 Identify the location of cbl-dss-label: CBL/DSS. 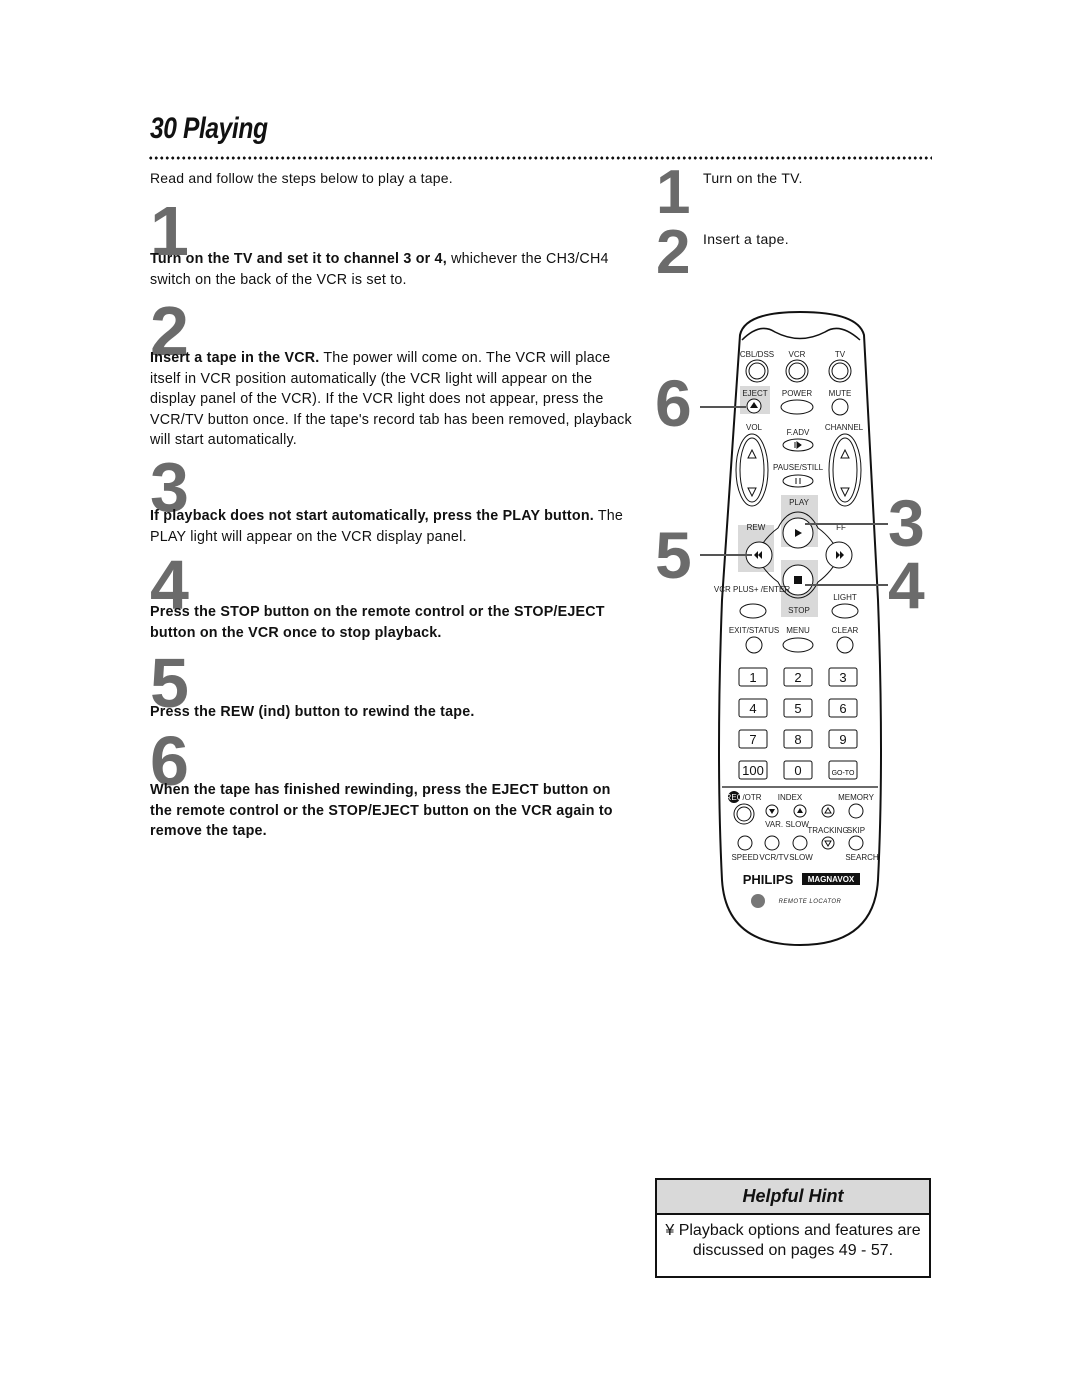
(757, 354).